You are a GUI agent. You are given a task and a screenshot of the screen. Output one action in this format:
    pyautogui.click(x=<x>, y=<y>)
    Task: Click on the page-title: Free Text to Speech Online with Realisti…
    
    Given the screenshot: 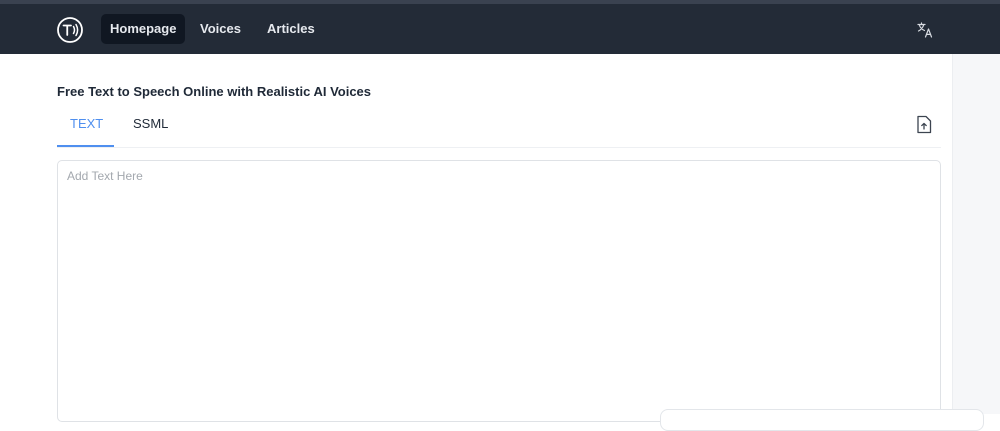 What is the action you would take?
    pyautogui.click(x=214, y=91)
    